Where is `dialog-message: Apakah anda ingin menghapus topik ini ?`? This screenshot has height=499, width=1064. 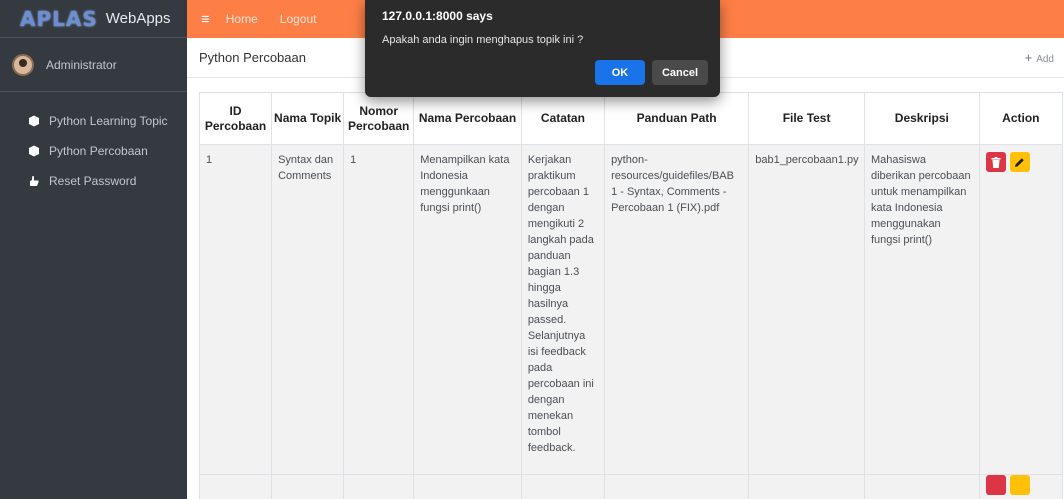
dialog-message: Apakah anda ingin menghapus topik ini ? is located at coordinates (483, 40).